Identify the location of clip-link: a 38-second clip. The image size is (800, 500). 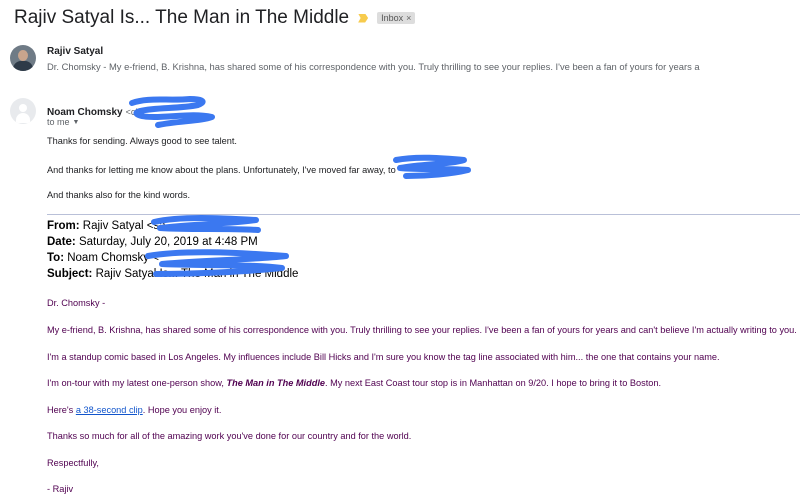
(109, 410).